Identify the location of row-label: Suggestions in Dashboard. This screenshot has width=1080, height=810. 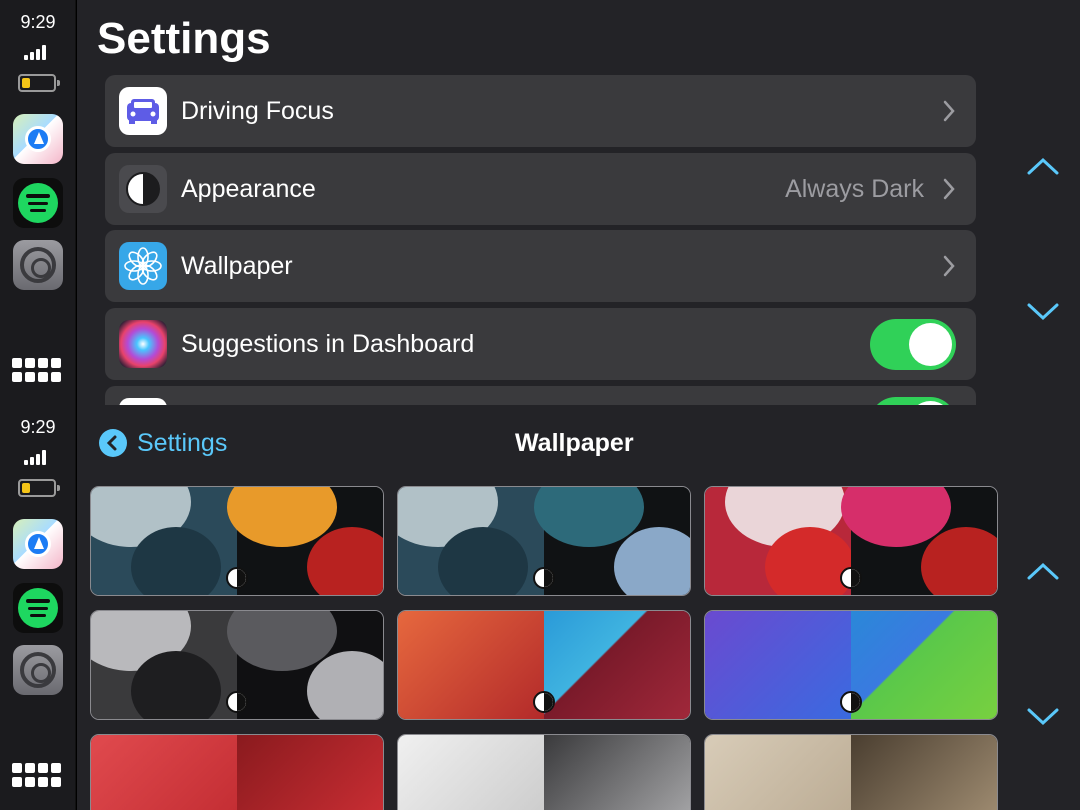
(328, 344).